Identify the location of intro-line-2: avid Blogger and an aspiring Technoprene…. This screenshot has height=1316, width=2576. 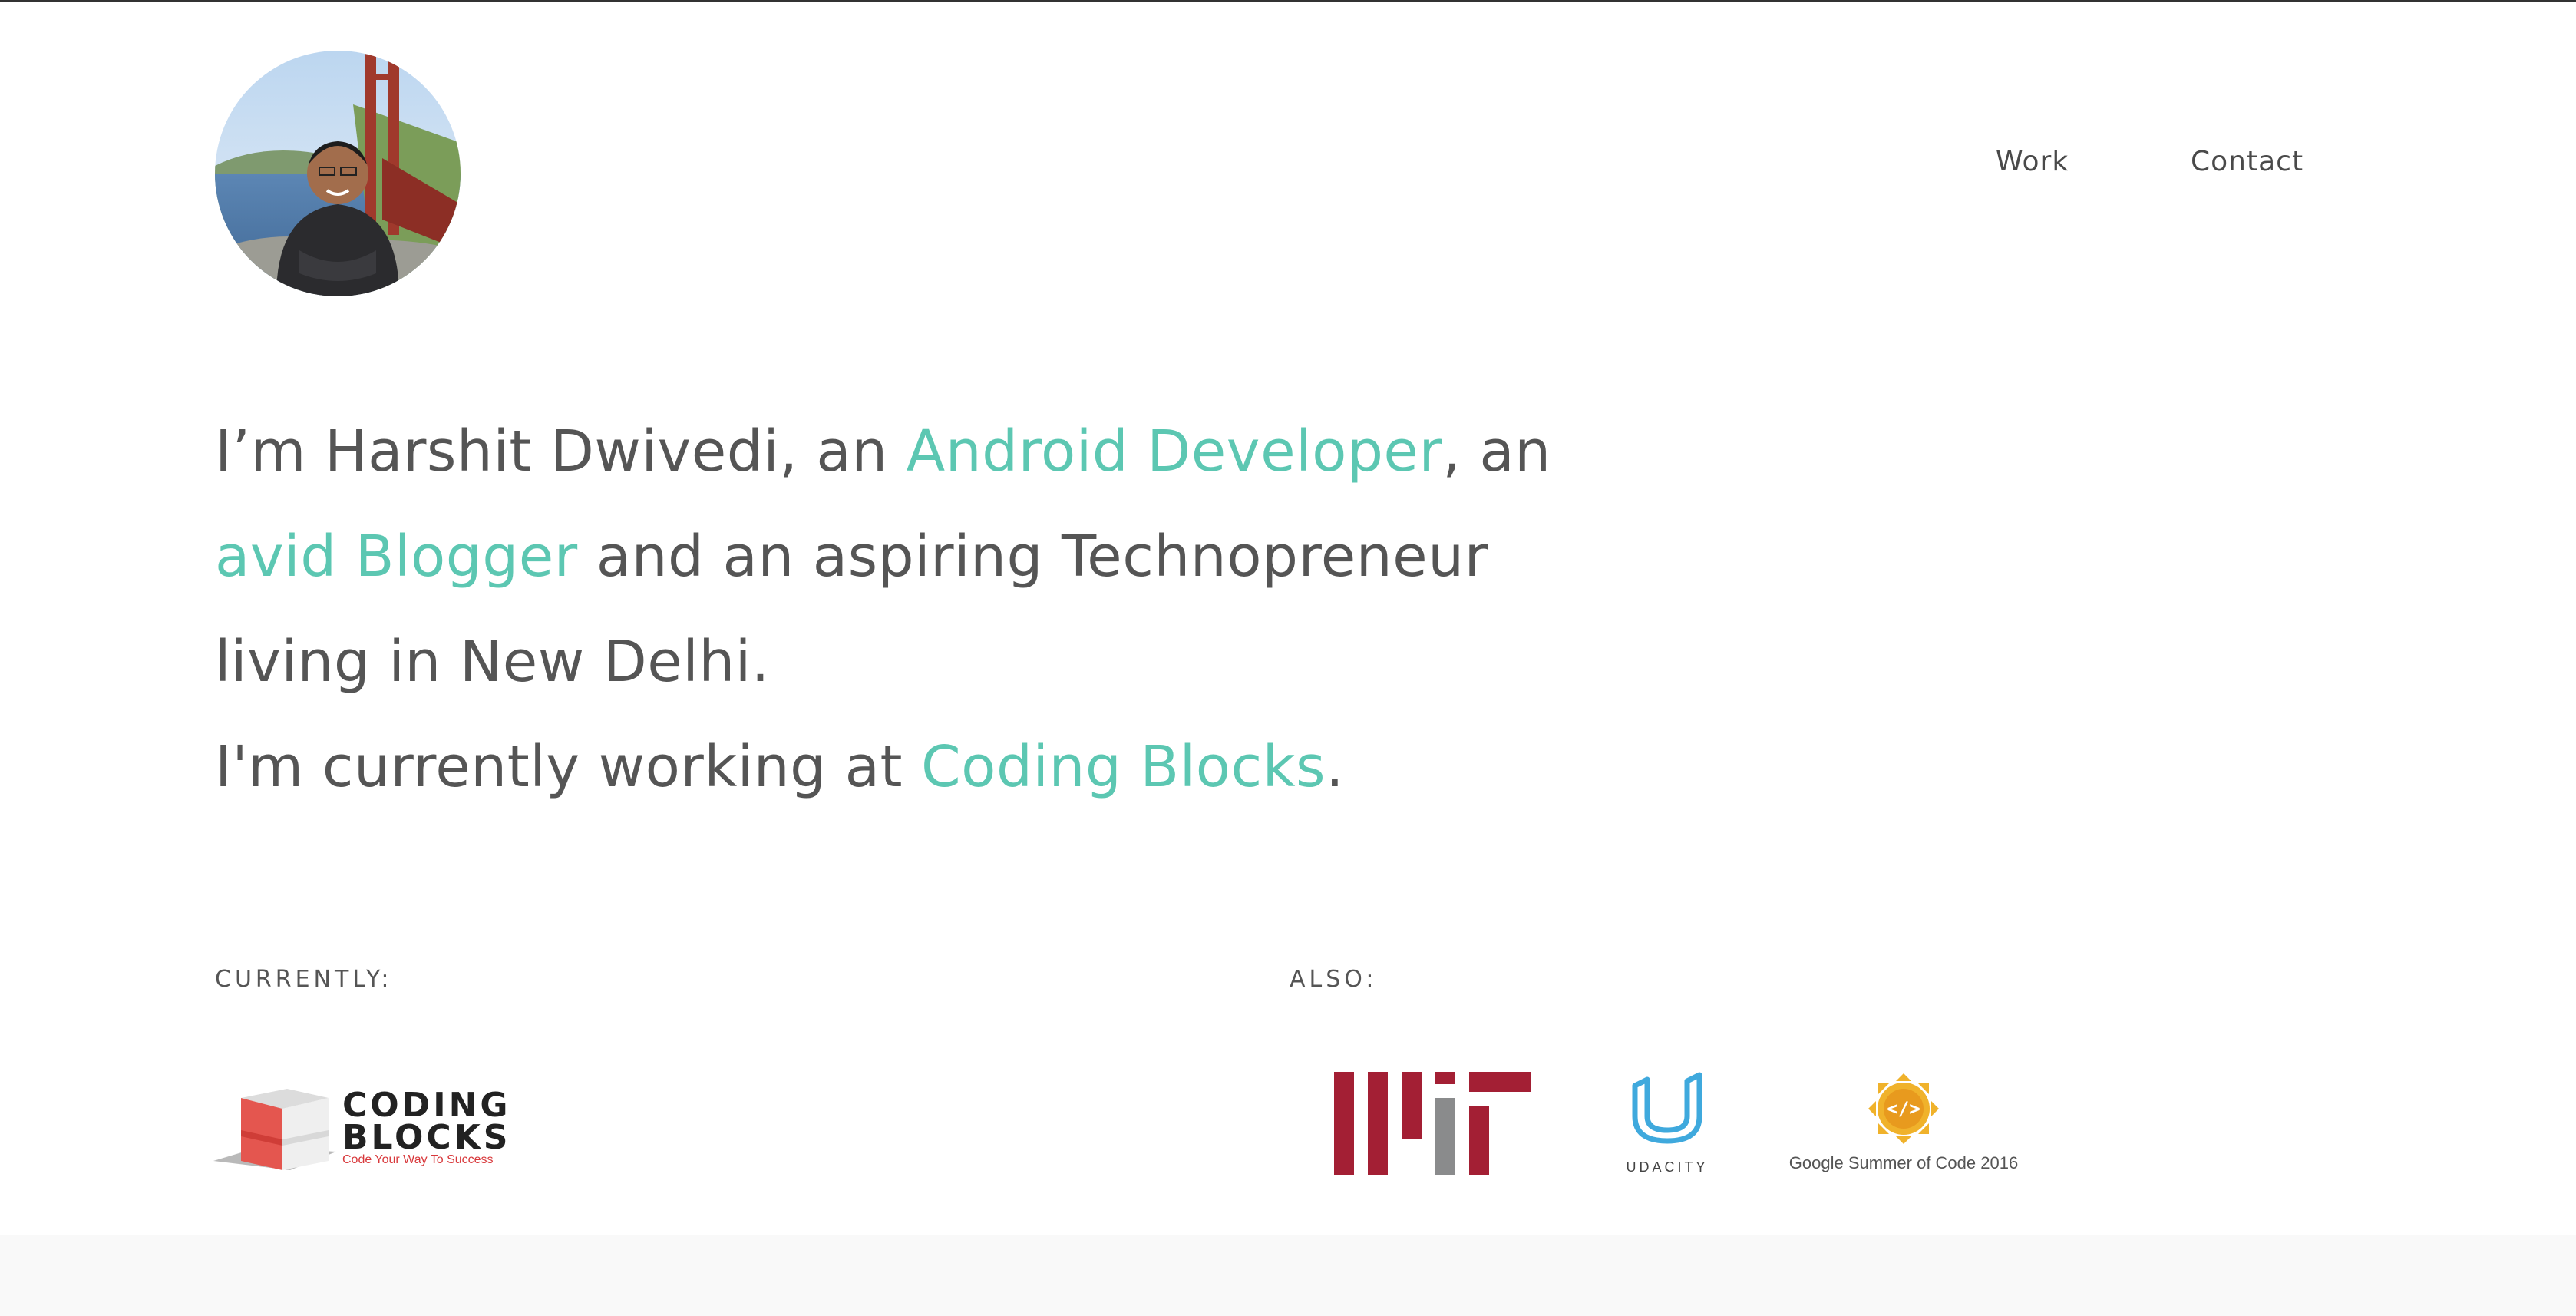
(890, 557).